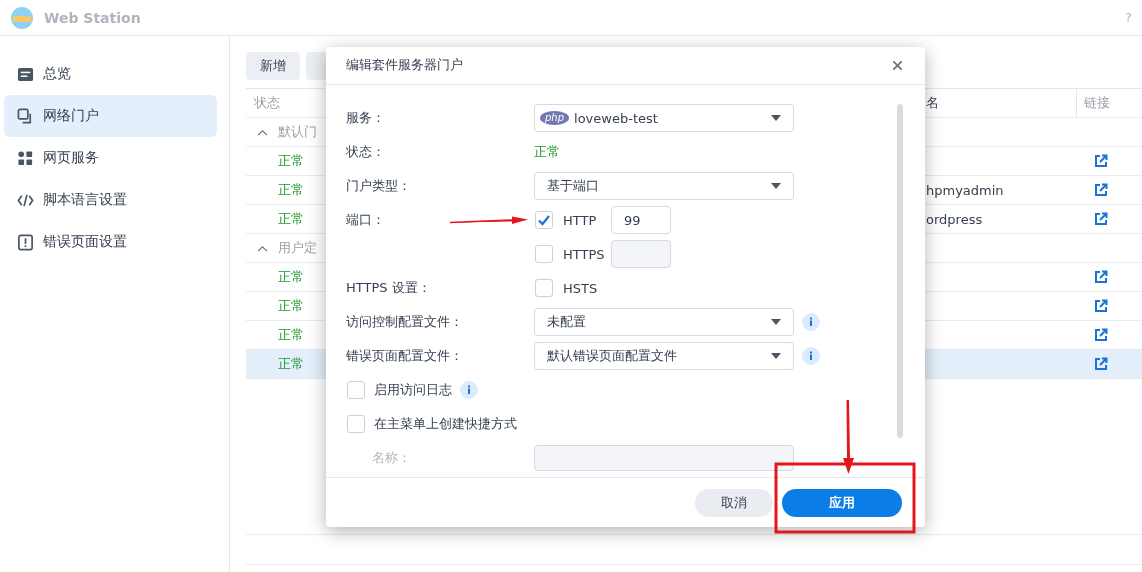  Describe the element at coordinates (445, 424) in the screenshot. I see `checkbox-label: 在主菜单上创建快捷方式` at that location.